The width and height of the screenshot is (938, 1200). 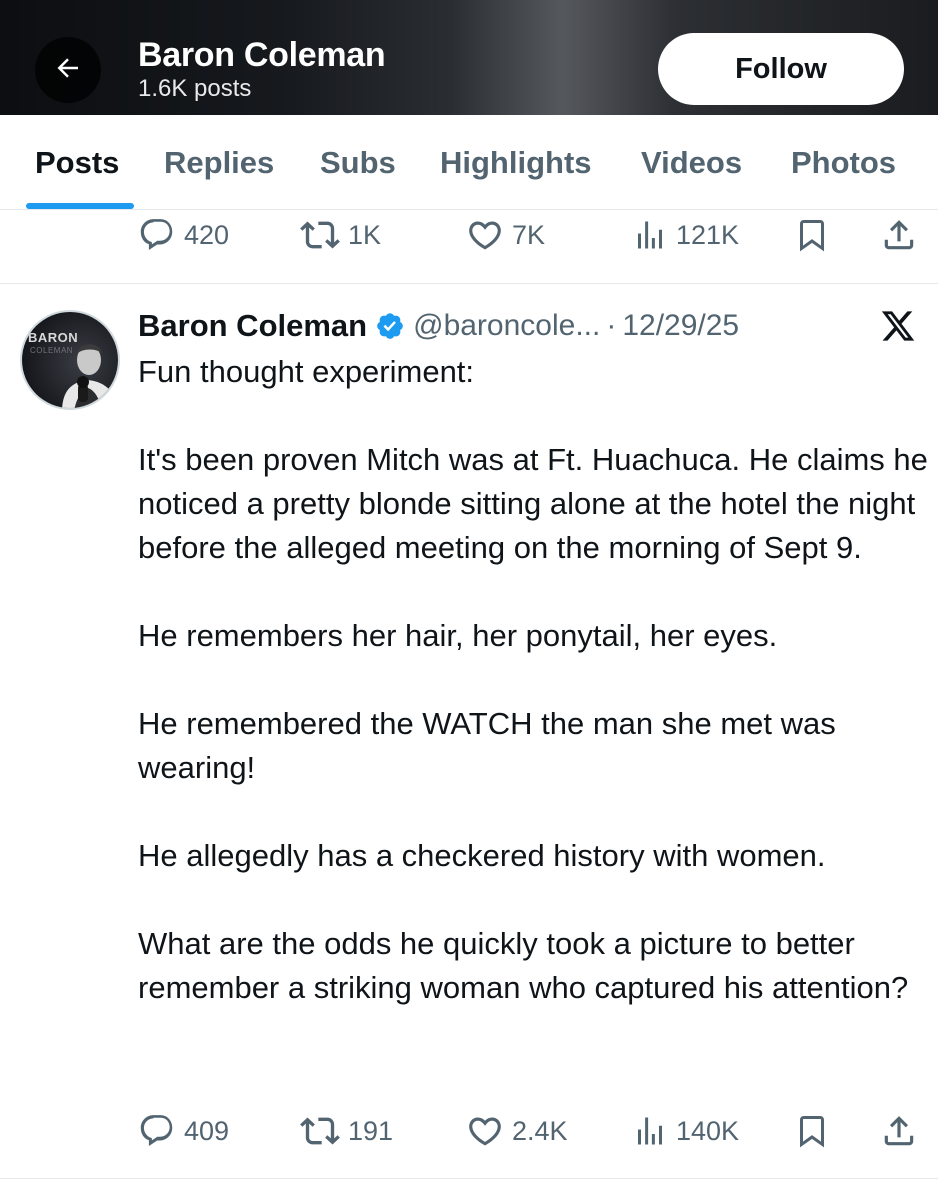 I want to click on post-date: 12/29/25, so click(x=680, y=326).